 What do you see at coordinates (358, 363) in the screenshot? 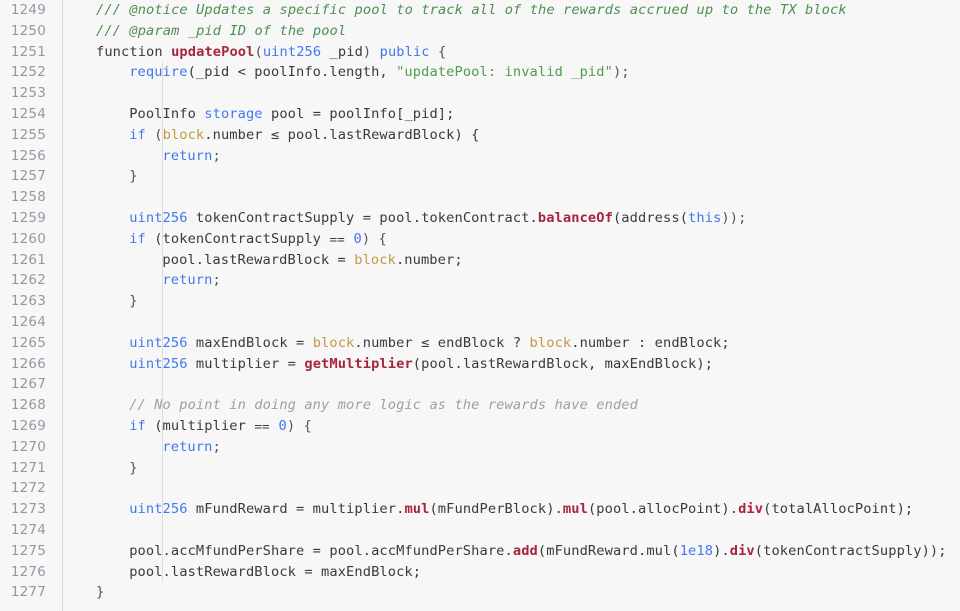
I see `token-fn: getMultiplier` at bounding box center [358, 363].